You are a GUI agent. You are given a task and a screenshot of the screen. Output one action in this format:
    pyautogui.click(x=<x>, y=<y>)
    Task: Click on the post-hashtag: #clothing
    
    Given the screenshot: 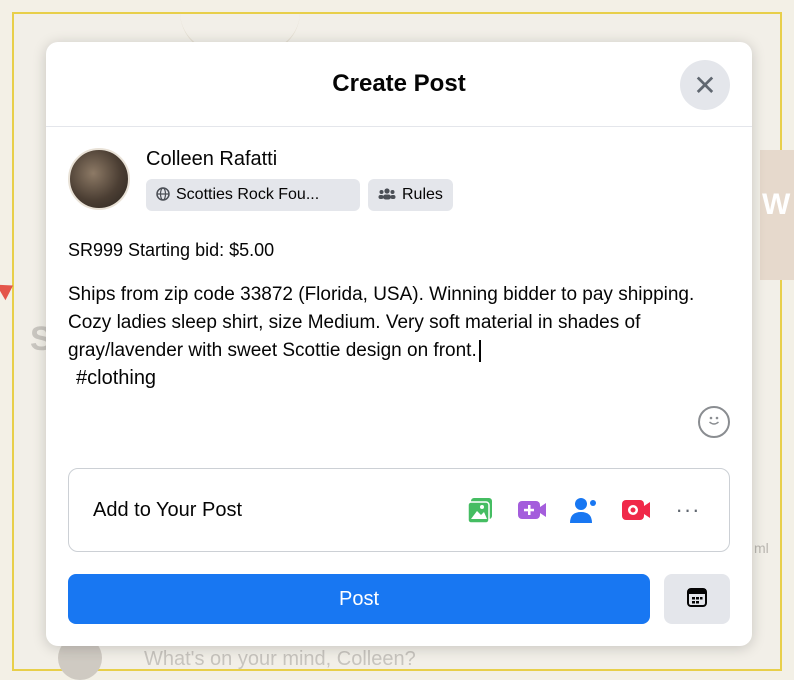 What is the action you would take?
    pyautogui.click(x=116, y=378)
    